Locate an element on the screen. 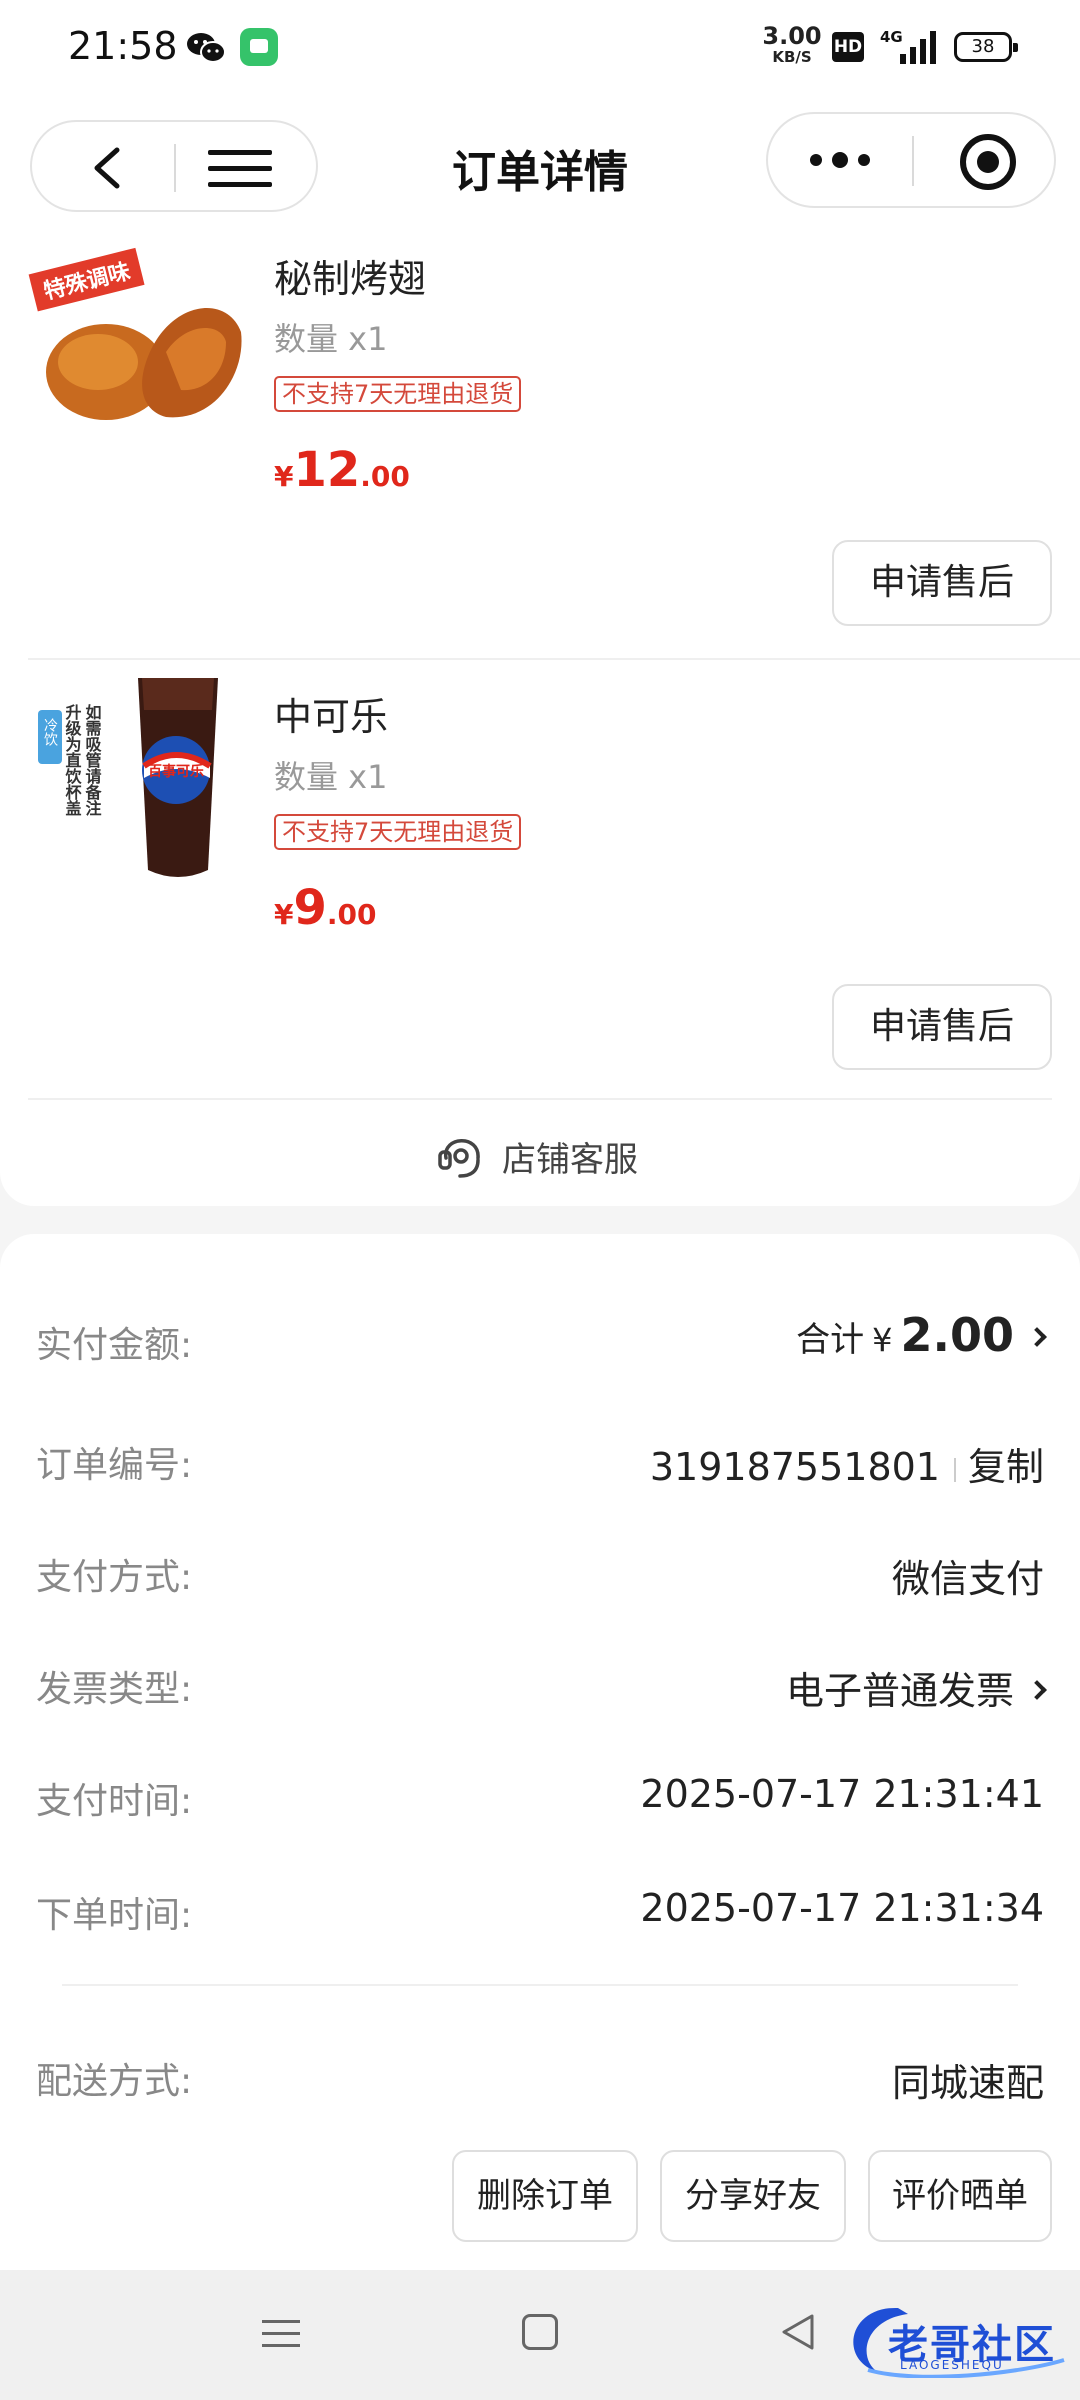 The width and height of the screenshot is (1080, 2400). review-button: 评价晒单 is located at coordinates (960, 2196).